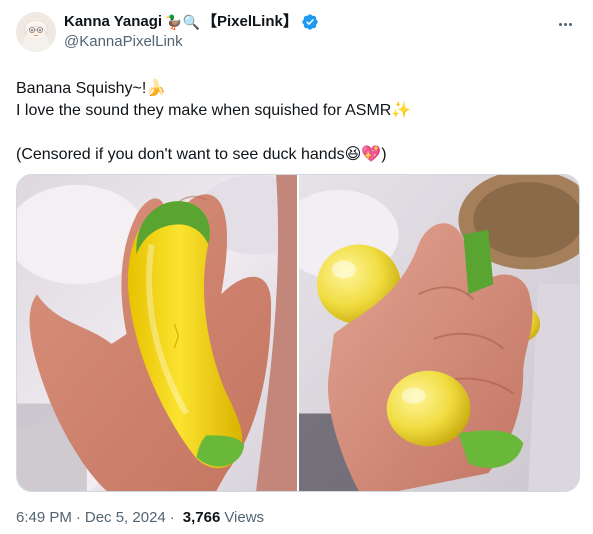  I want to click on verified-badge-icon, so click(310, 22).